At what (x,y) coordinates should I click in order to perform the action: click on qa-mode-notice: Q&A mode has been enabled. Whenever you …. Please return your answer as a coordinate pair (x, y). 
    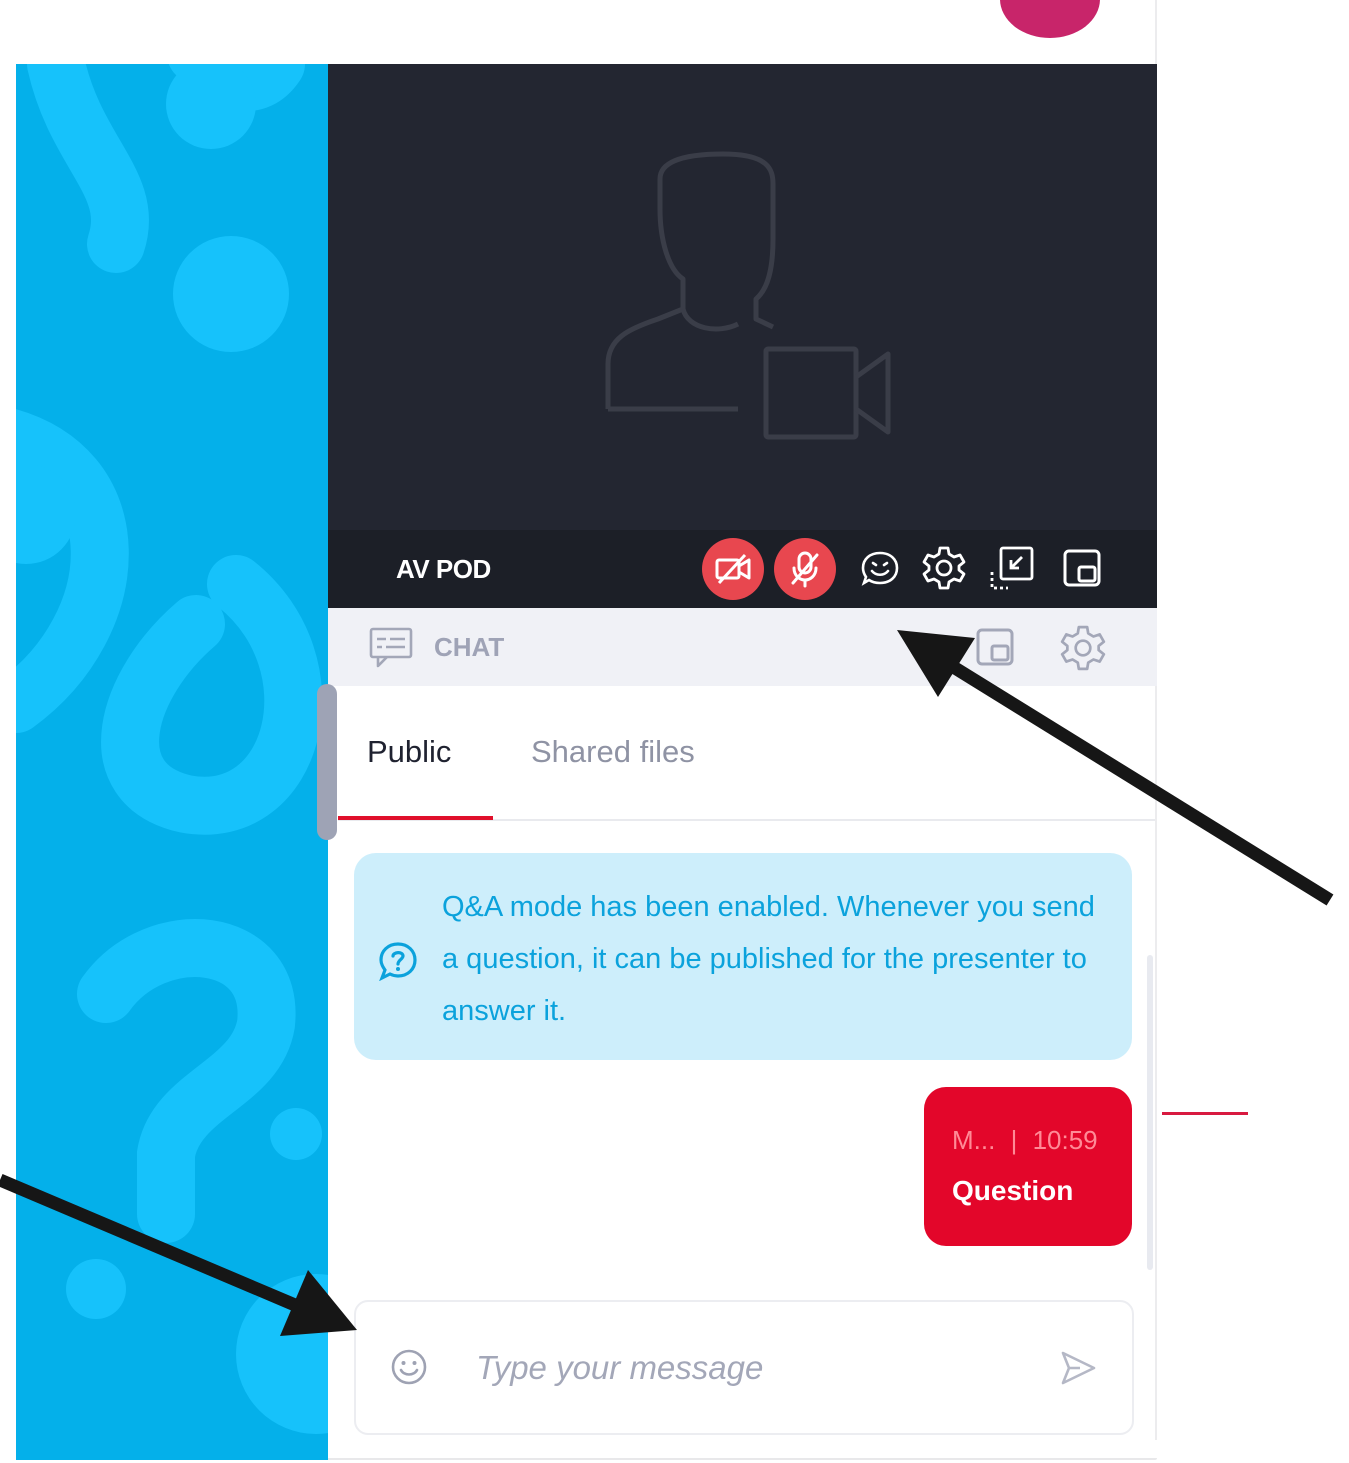
    Looking at the image, I should click on (743, 956).